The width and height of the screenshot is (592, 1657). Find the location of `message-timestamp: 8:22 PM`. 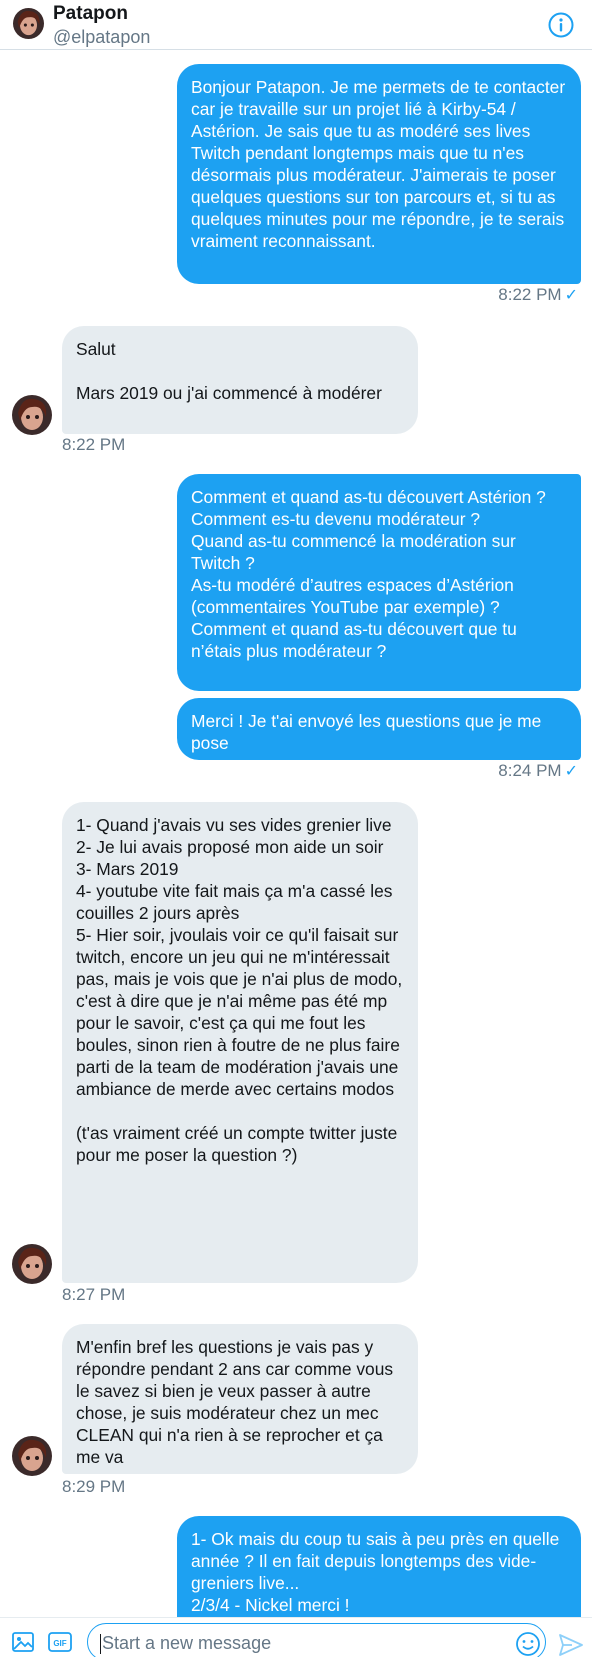

message-timestamp: 8:22 PM is located at coordinates (94, 444).